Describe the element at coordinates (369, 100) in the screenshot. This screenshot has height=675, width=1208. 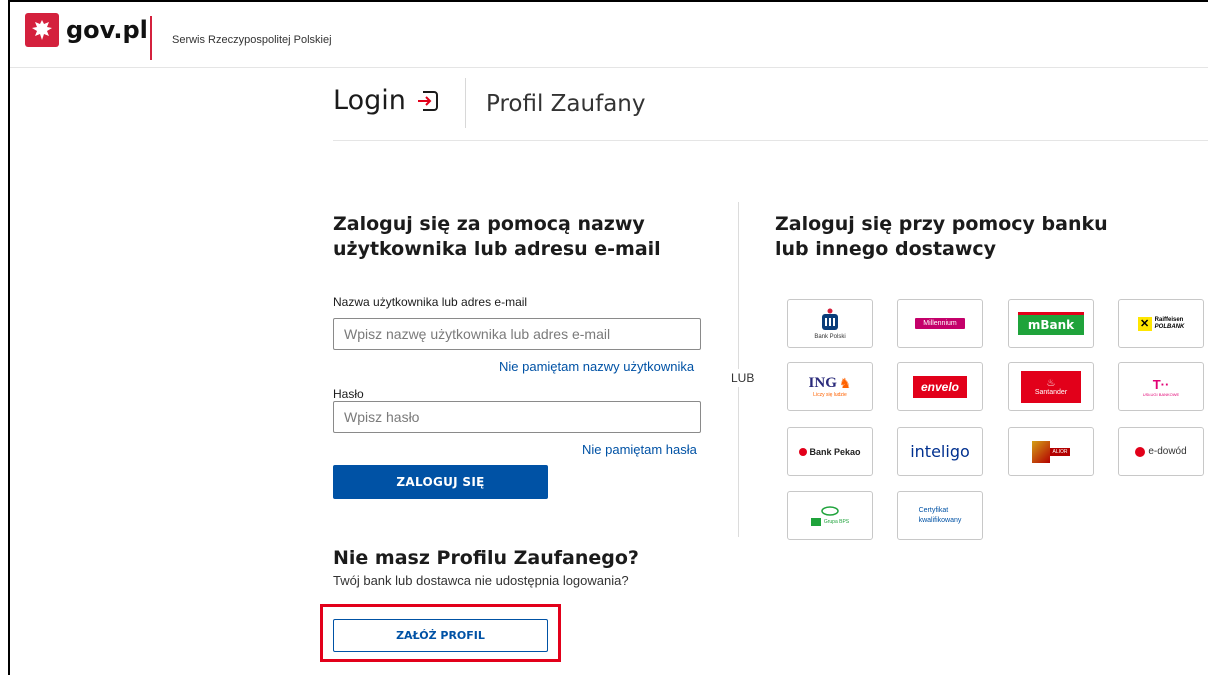
I see `login-heading: Login` at that location.